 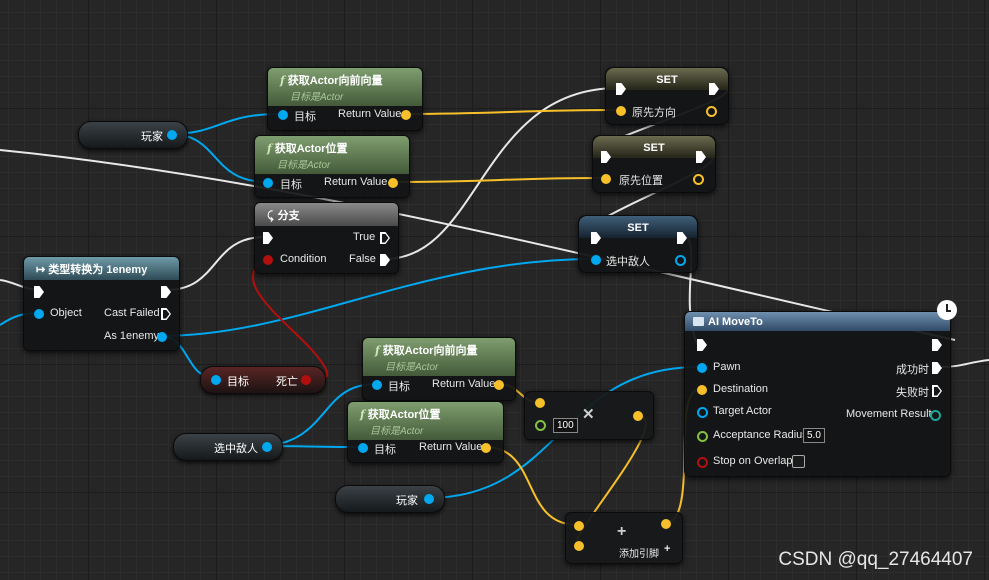 I want to click on variable-label: 原先位置, so click(x=641, y=181).